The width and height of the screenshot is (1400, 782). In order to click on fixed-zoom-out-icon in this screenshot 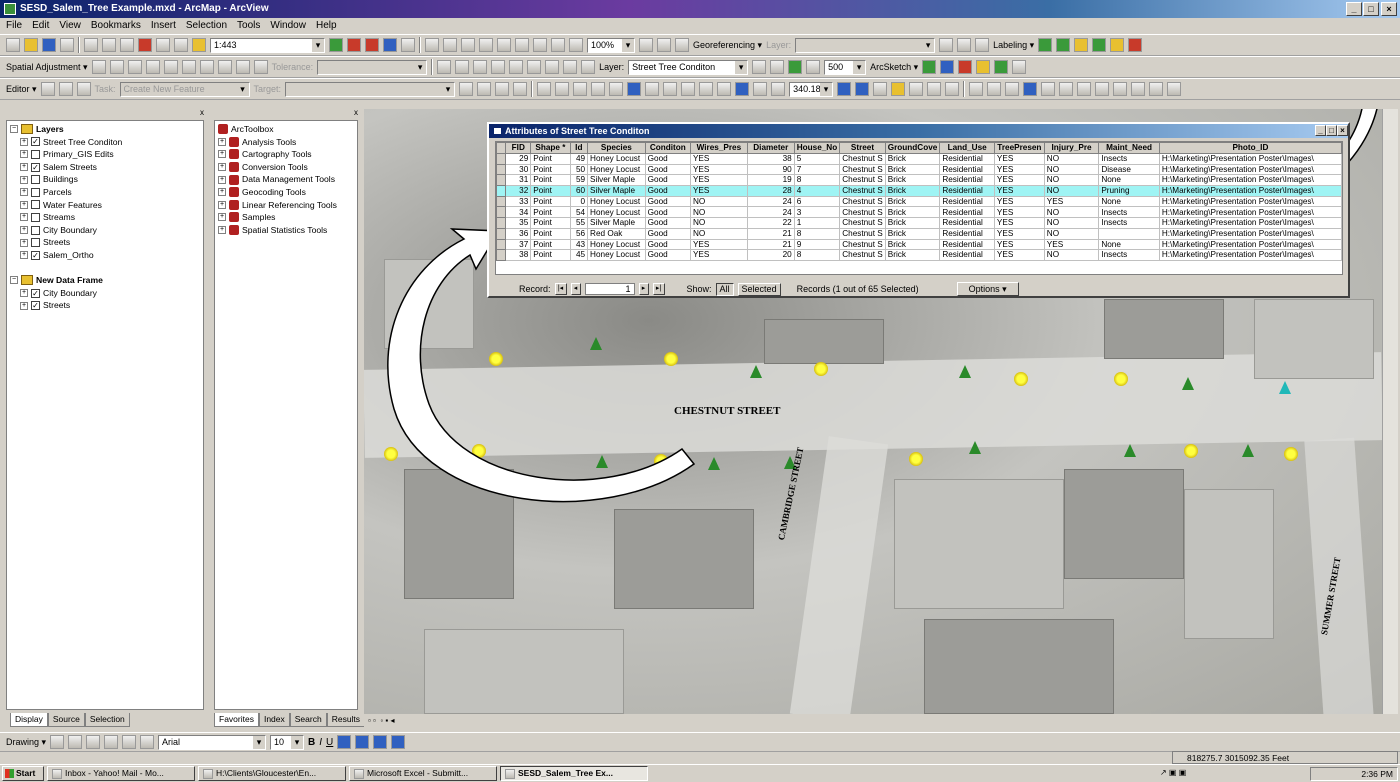, I will do `click(598, 89)`.